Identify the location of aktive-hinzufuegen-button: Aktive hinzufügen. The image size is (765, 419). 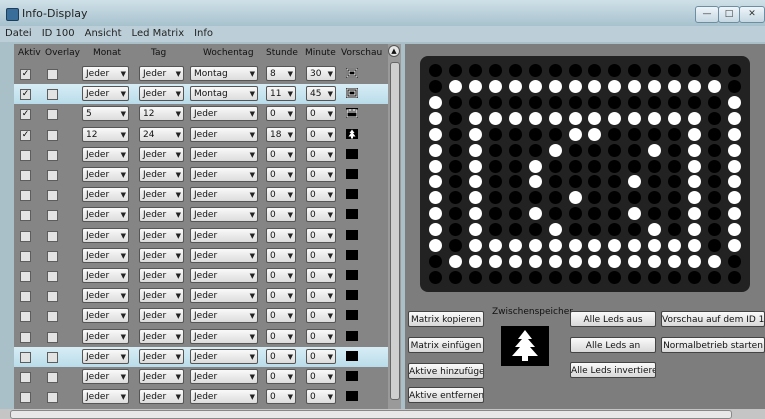
(446, 371).